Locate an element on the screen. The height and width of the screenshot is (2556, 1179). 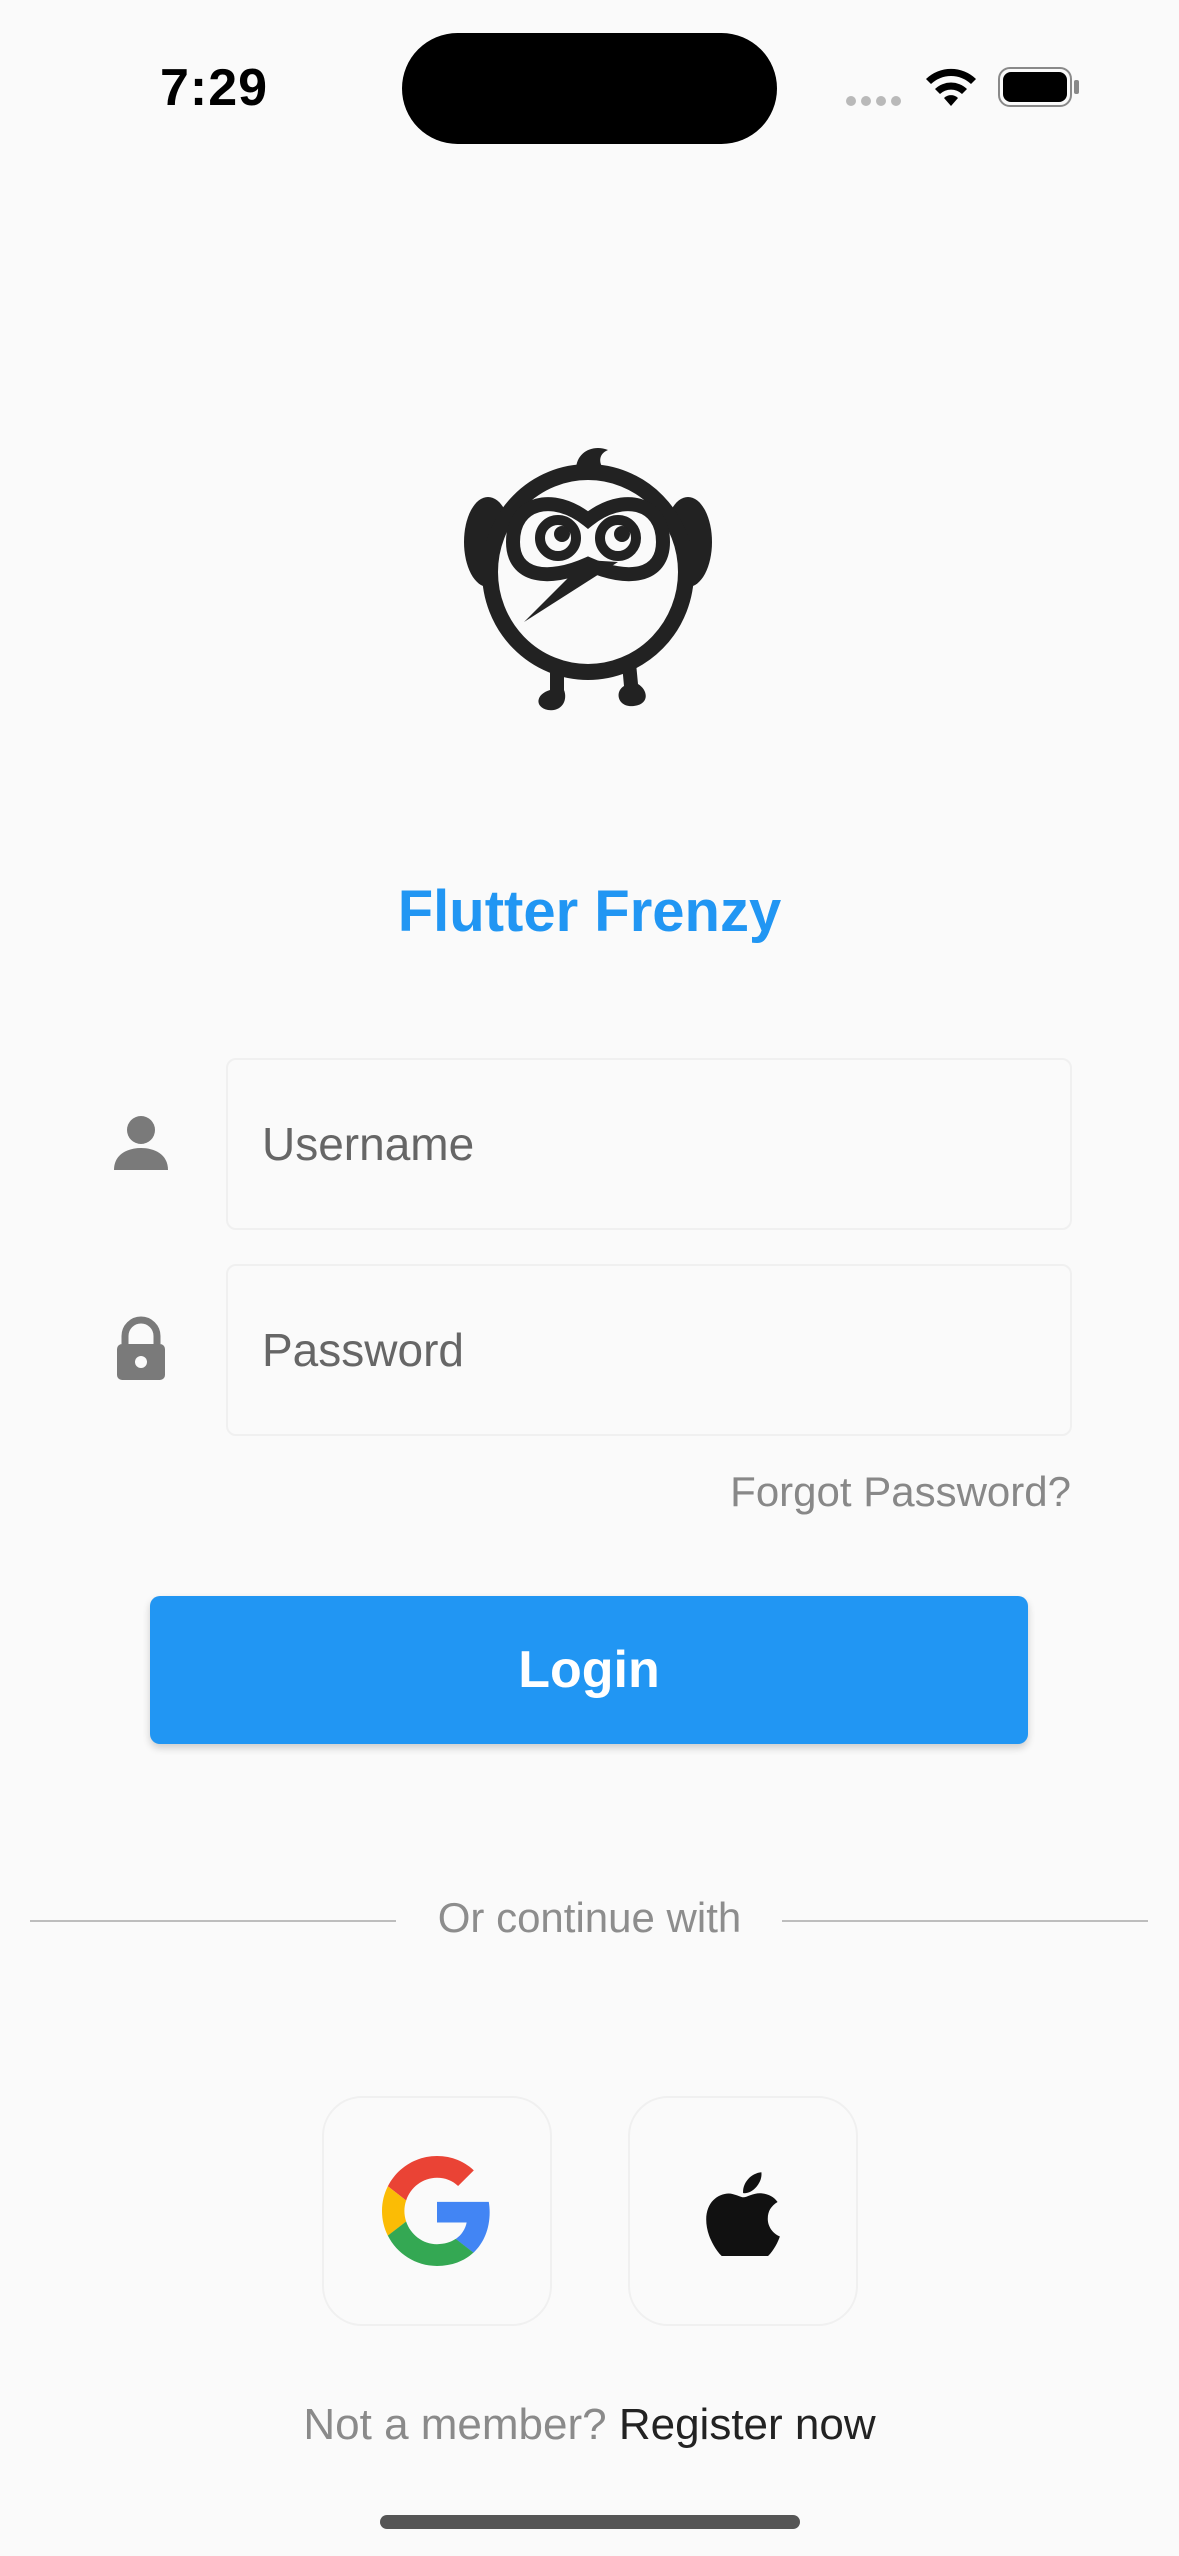
password-field is located at coordinates (649, 1350).